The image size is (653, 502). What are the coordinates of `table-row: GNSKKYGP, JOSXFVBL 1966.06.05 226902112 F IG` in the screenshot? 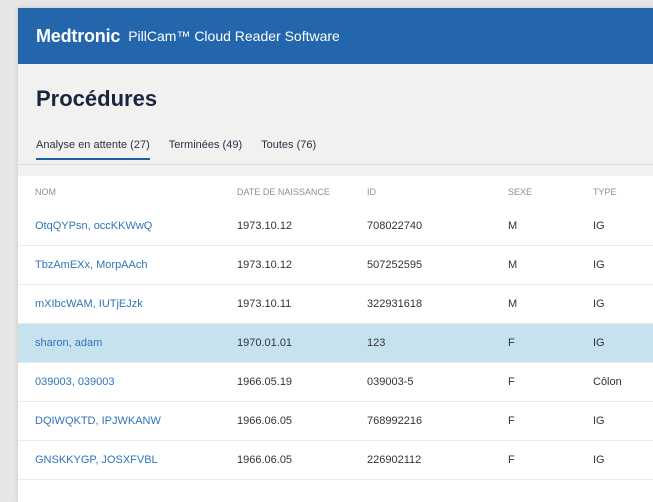 It's located at (335, 460).